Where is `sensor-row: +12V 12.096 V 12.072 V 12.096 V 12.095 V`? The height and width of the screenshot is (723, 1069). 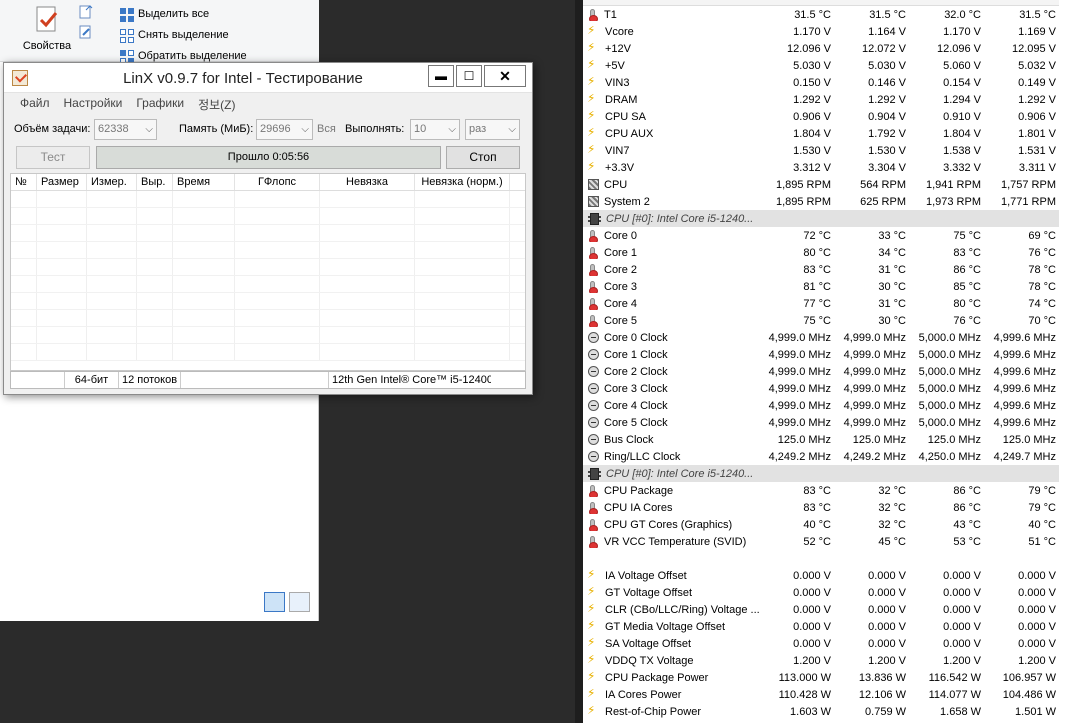
sensor-row: +12V 12.096 V 12.072 V 12.096 V 12.095 V is located at coordinates (826, 48).